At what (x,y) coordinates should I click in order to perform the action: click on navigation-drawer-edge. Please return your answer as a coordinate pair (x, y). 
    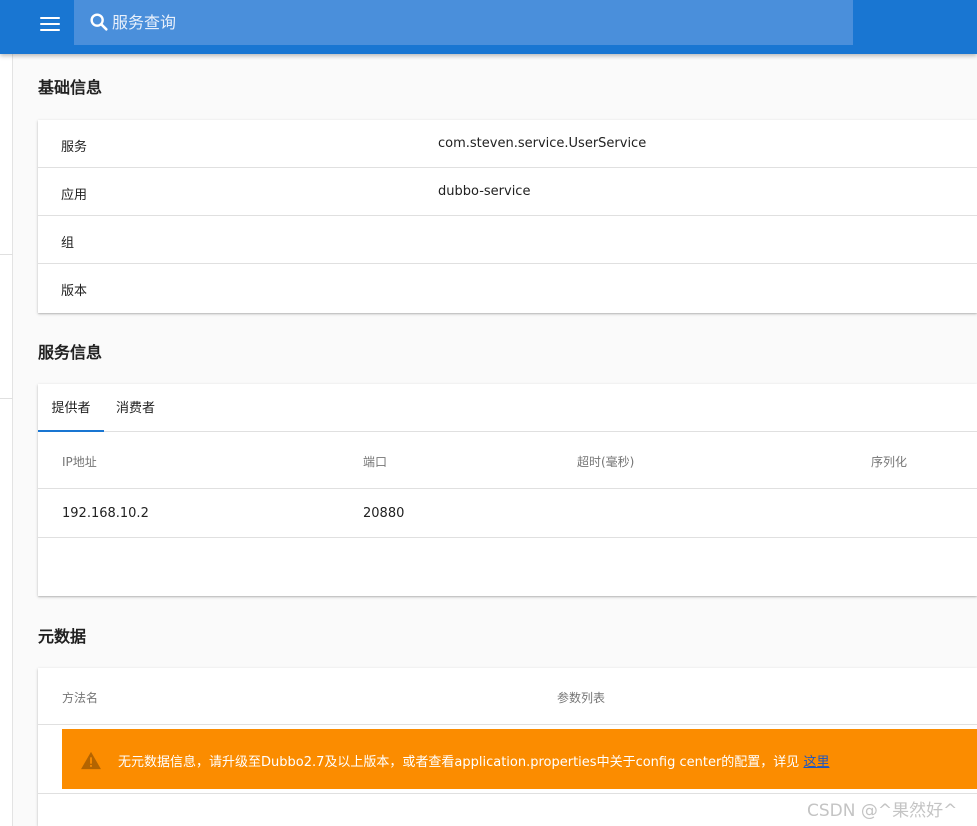
    Looking at the image, I should click on (6, 440).